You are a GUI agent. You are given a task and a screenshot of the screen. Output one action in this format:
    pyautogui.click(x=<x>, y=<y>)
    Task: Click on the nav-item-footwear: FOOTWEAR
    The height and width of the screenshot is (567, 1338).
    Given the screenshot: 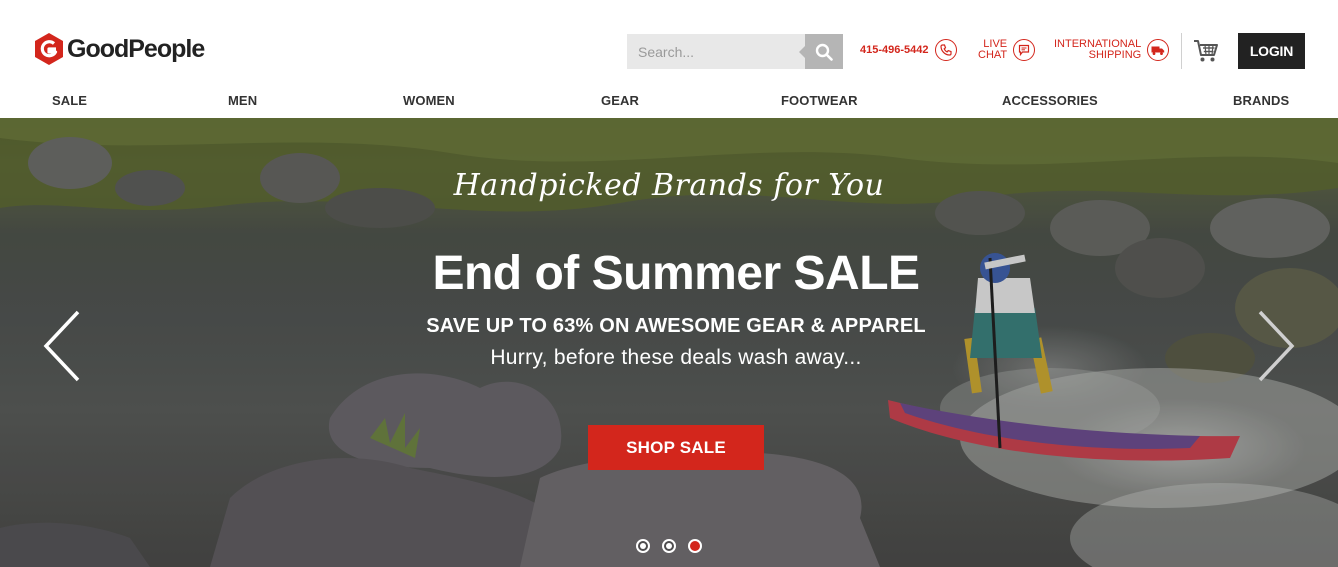 What is the action you would take?
    pyautogui.click(x=819, y=100)
    